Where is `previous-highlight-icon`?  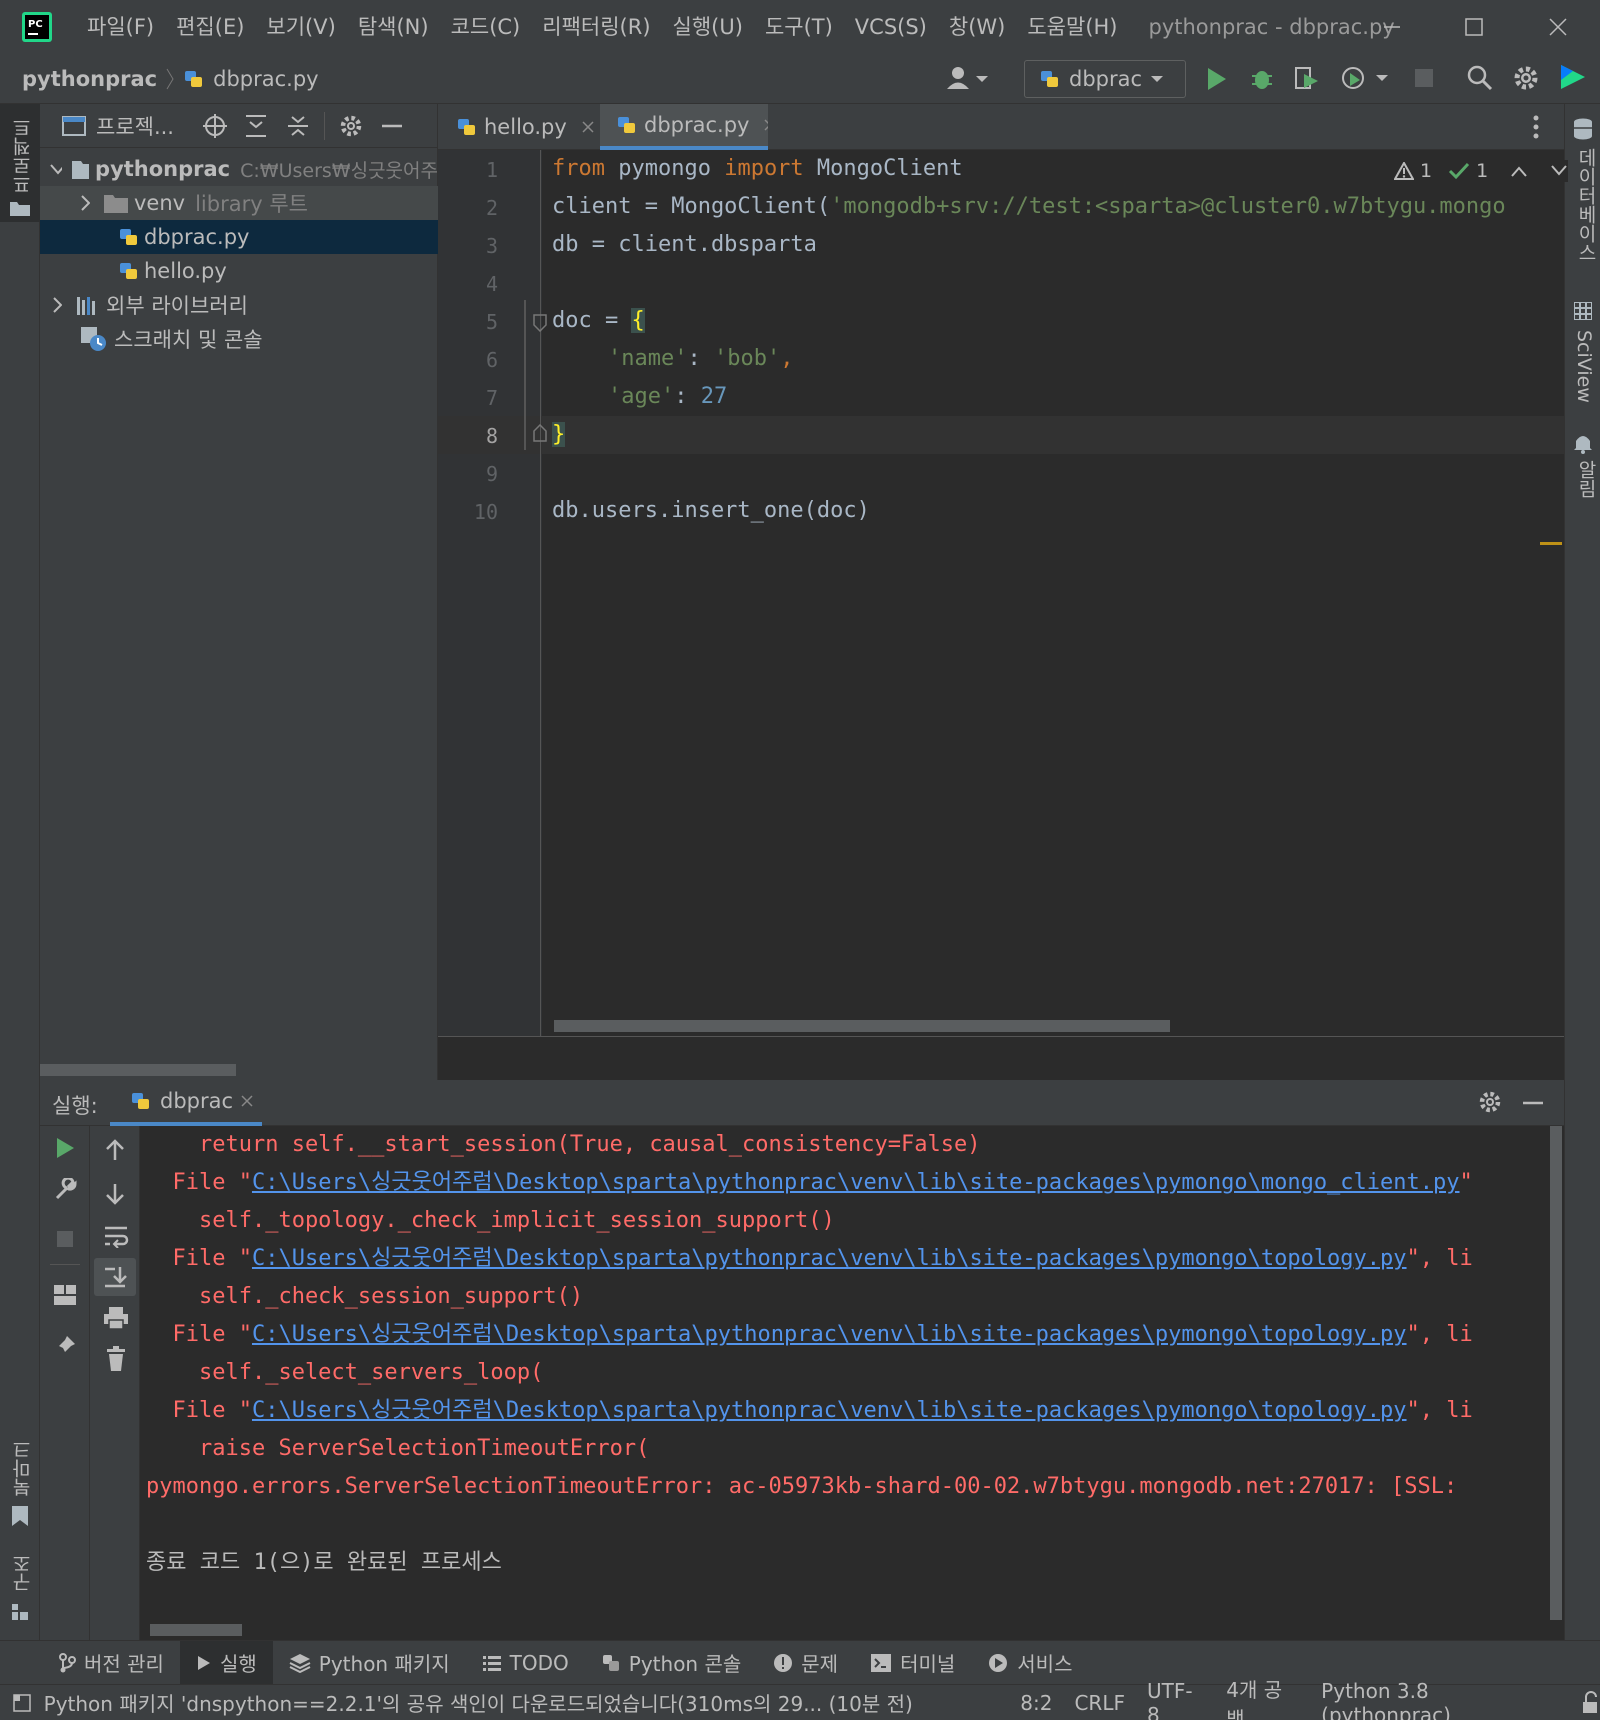 previous-highlight-icon is located at coordinates (1519, 171).